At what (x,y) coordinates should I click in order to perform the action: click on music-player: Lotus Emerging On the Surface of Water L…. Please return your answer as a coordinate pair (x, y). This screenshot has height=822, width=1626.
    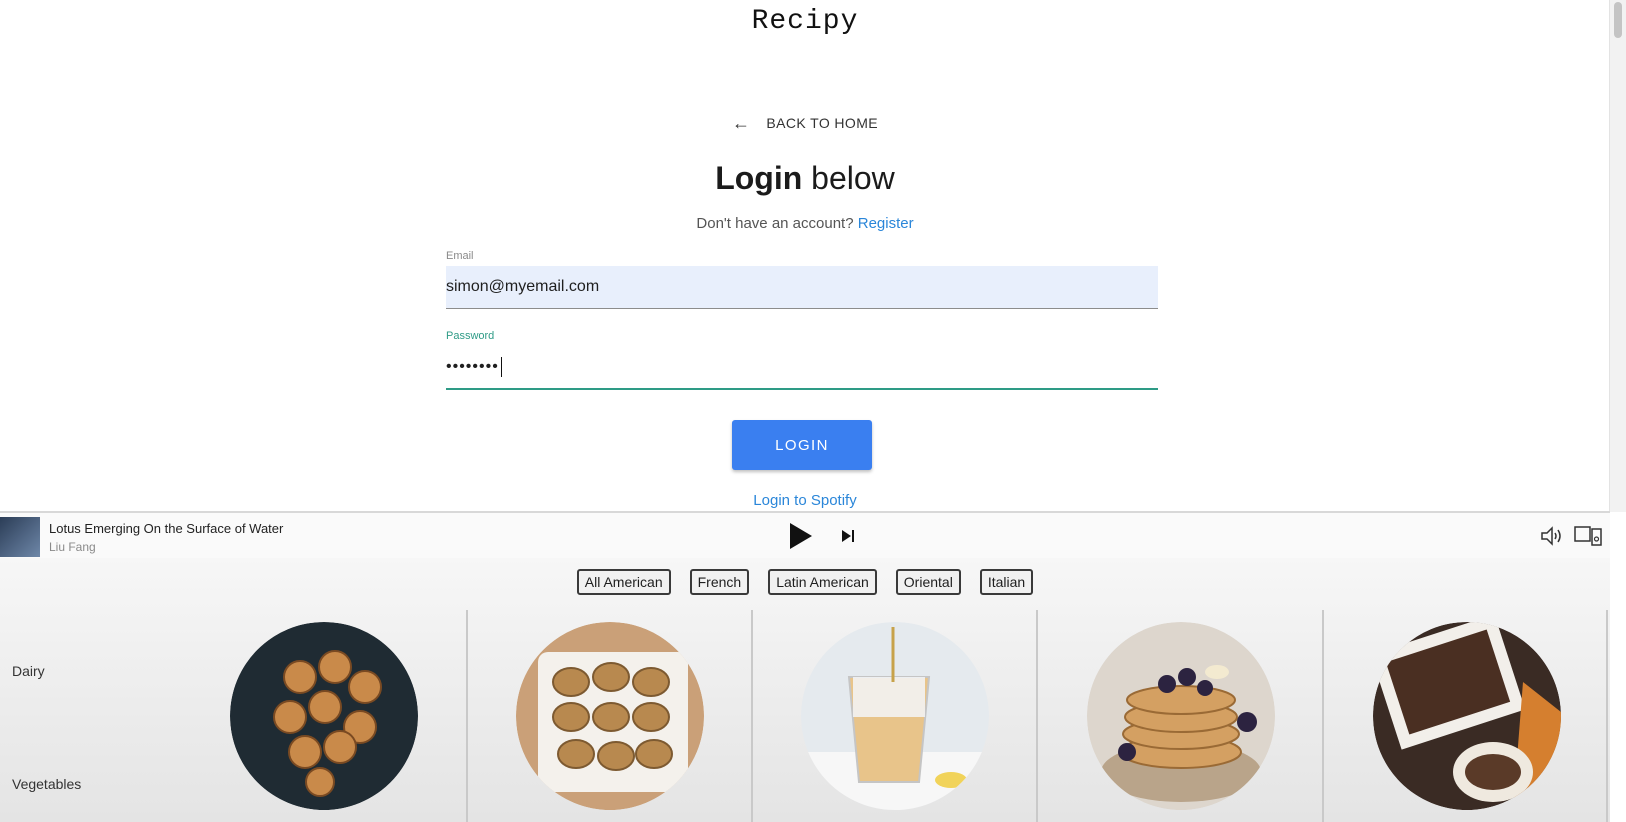
    Looking at the image, I should click on (805, 535).